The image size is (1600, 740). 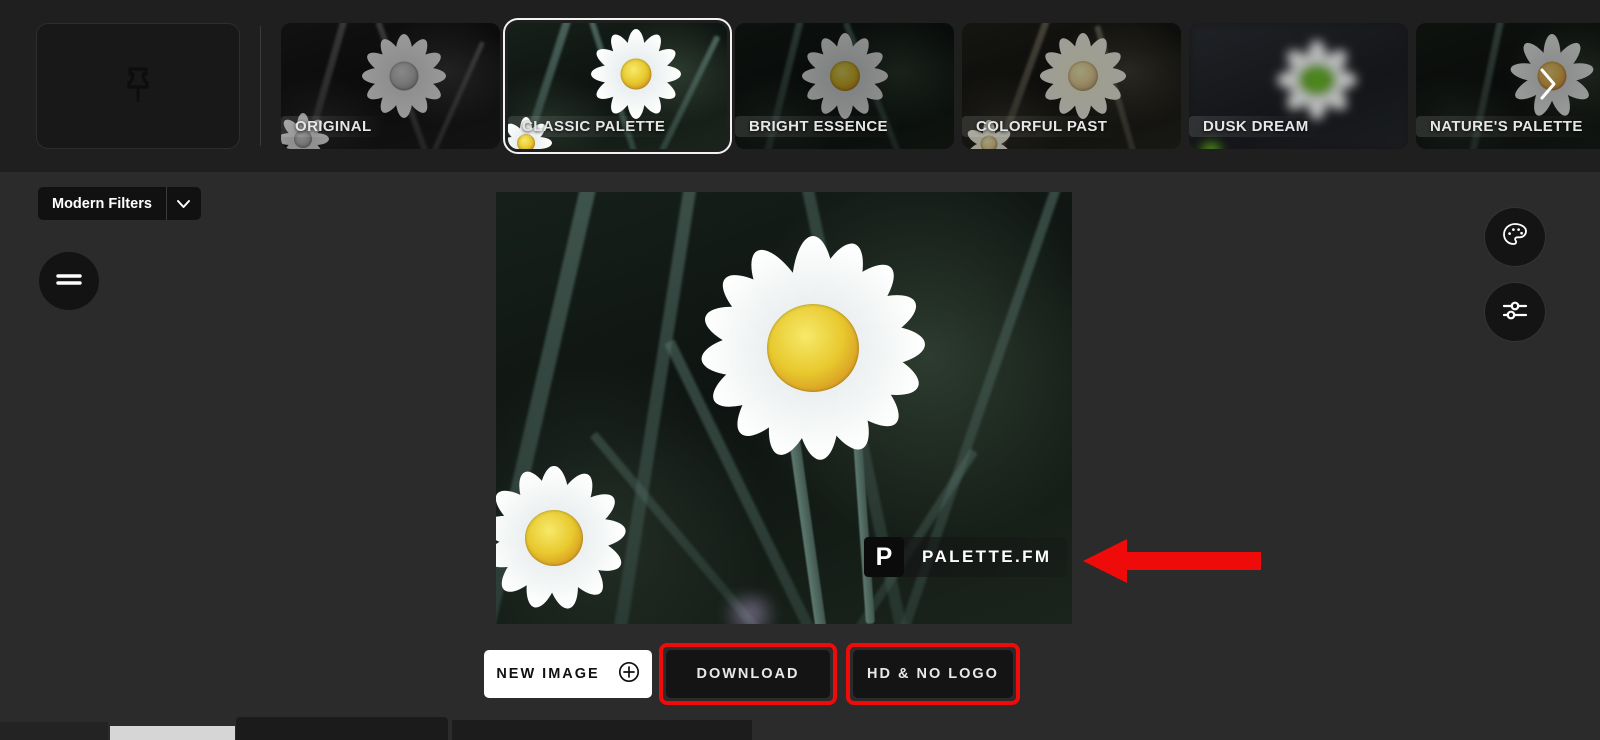 I want to click on annotation-arrow-left, so click(x=1172, y=563).